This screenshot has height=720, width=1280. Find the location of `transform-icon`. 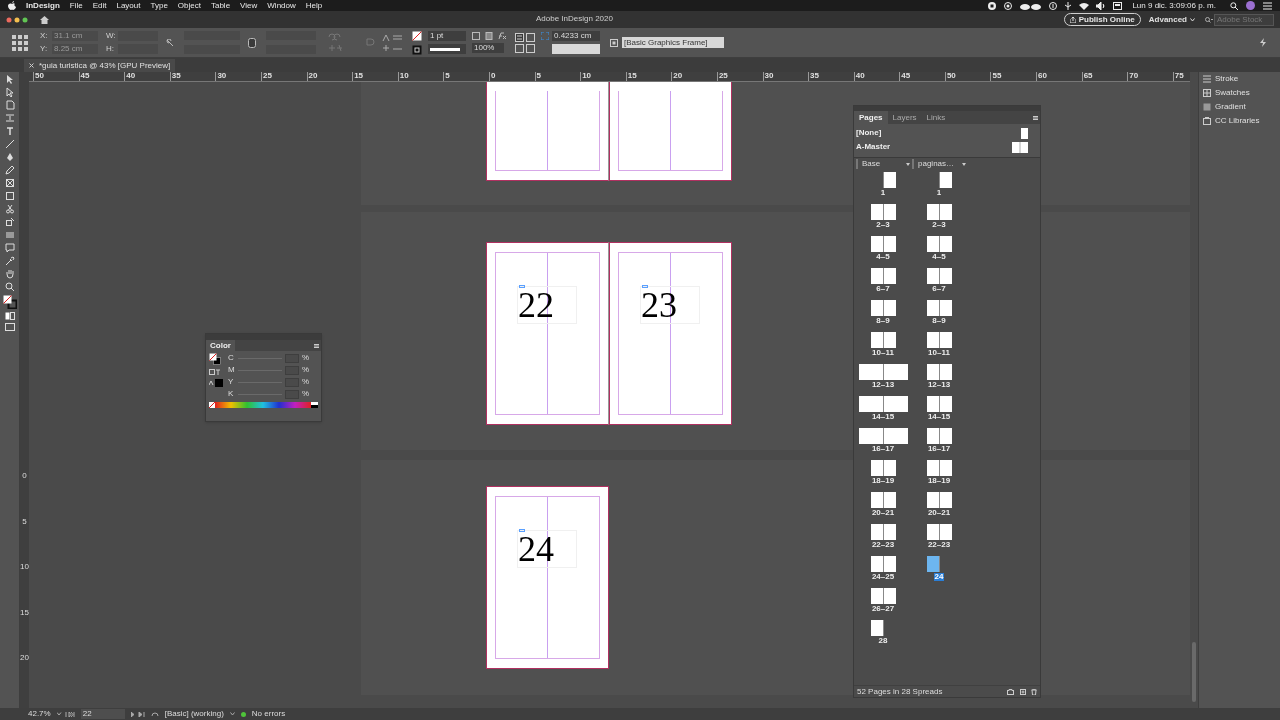

transform-icon is located at coordinates (9, 222).